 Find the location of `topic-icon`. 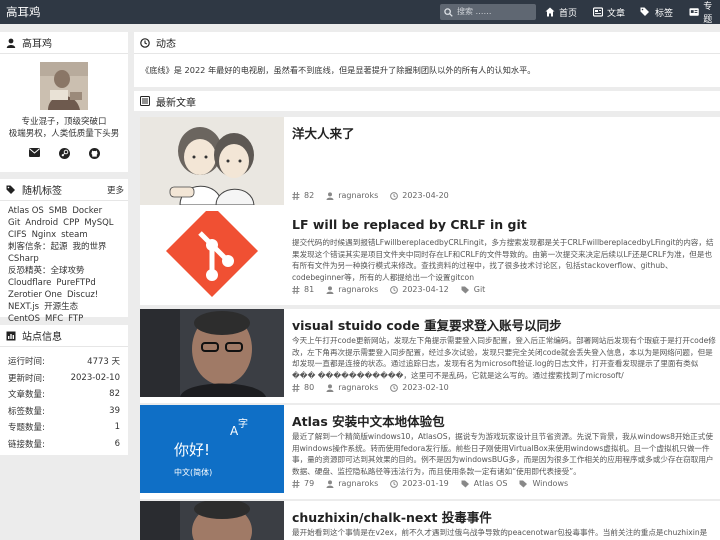

topic-icon is located at coordinates (694, 12).